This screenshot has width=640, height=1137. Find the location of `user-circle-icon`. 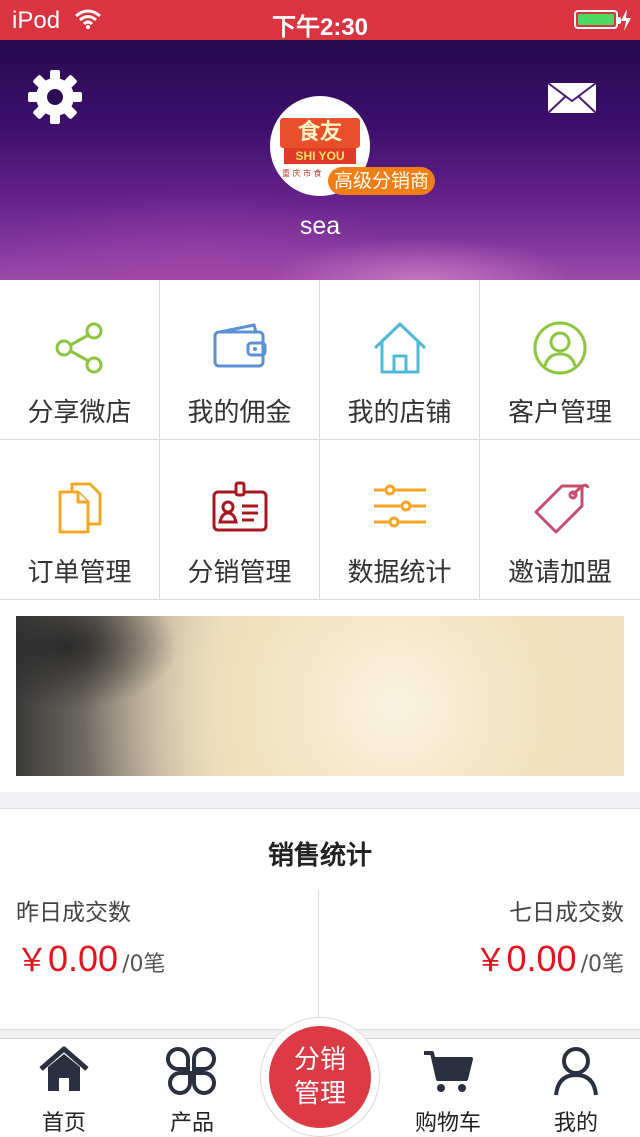

user-circle-icon is located at coordinates (560, 348).